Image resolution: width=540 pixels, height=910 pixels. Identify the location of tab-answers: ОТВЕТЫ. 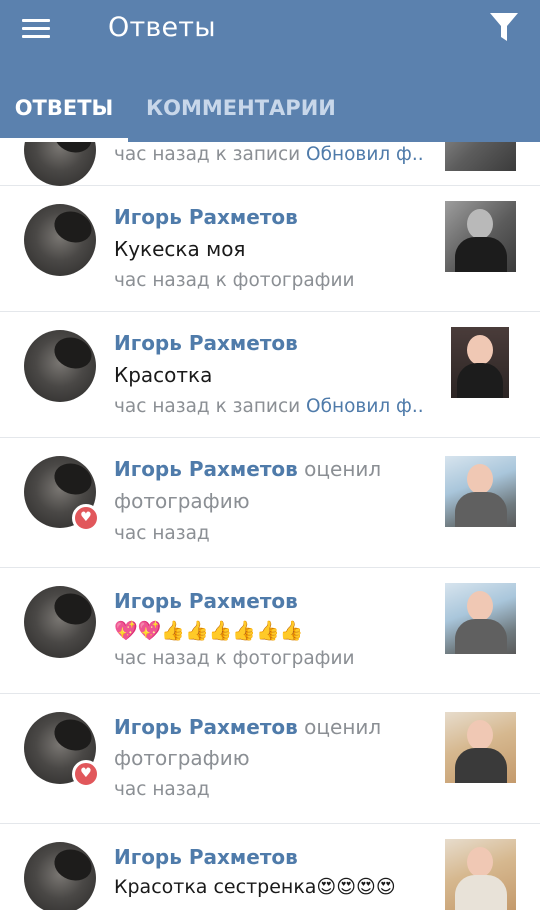
(64, 114).